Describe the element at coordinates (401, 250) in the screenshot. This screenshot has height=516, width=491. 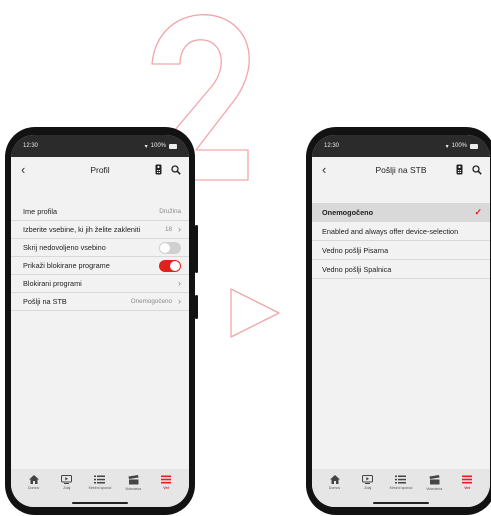
I see `option-always-pisarna: Vedno pošlji Pisarna` at that location.